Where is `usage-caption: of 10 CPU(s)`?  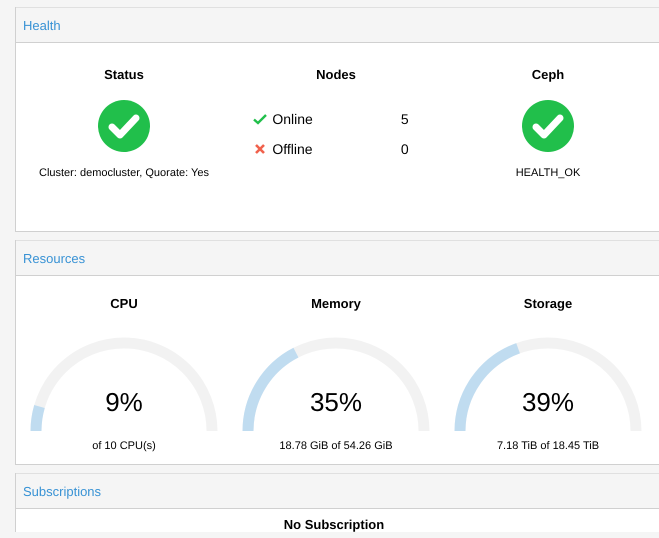 usage-caption: of 10 CPU(s) is located at coordinates (124, 446).